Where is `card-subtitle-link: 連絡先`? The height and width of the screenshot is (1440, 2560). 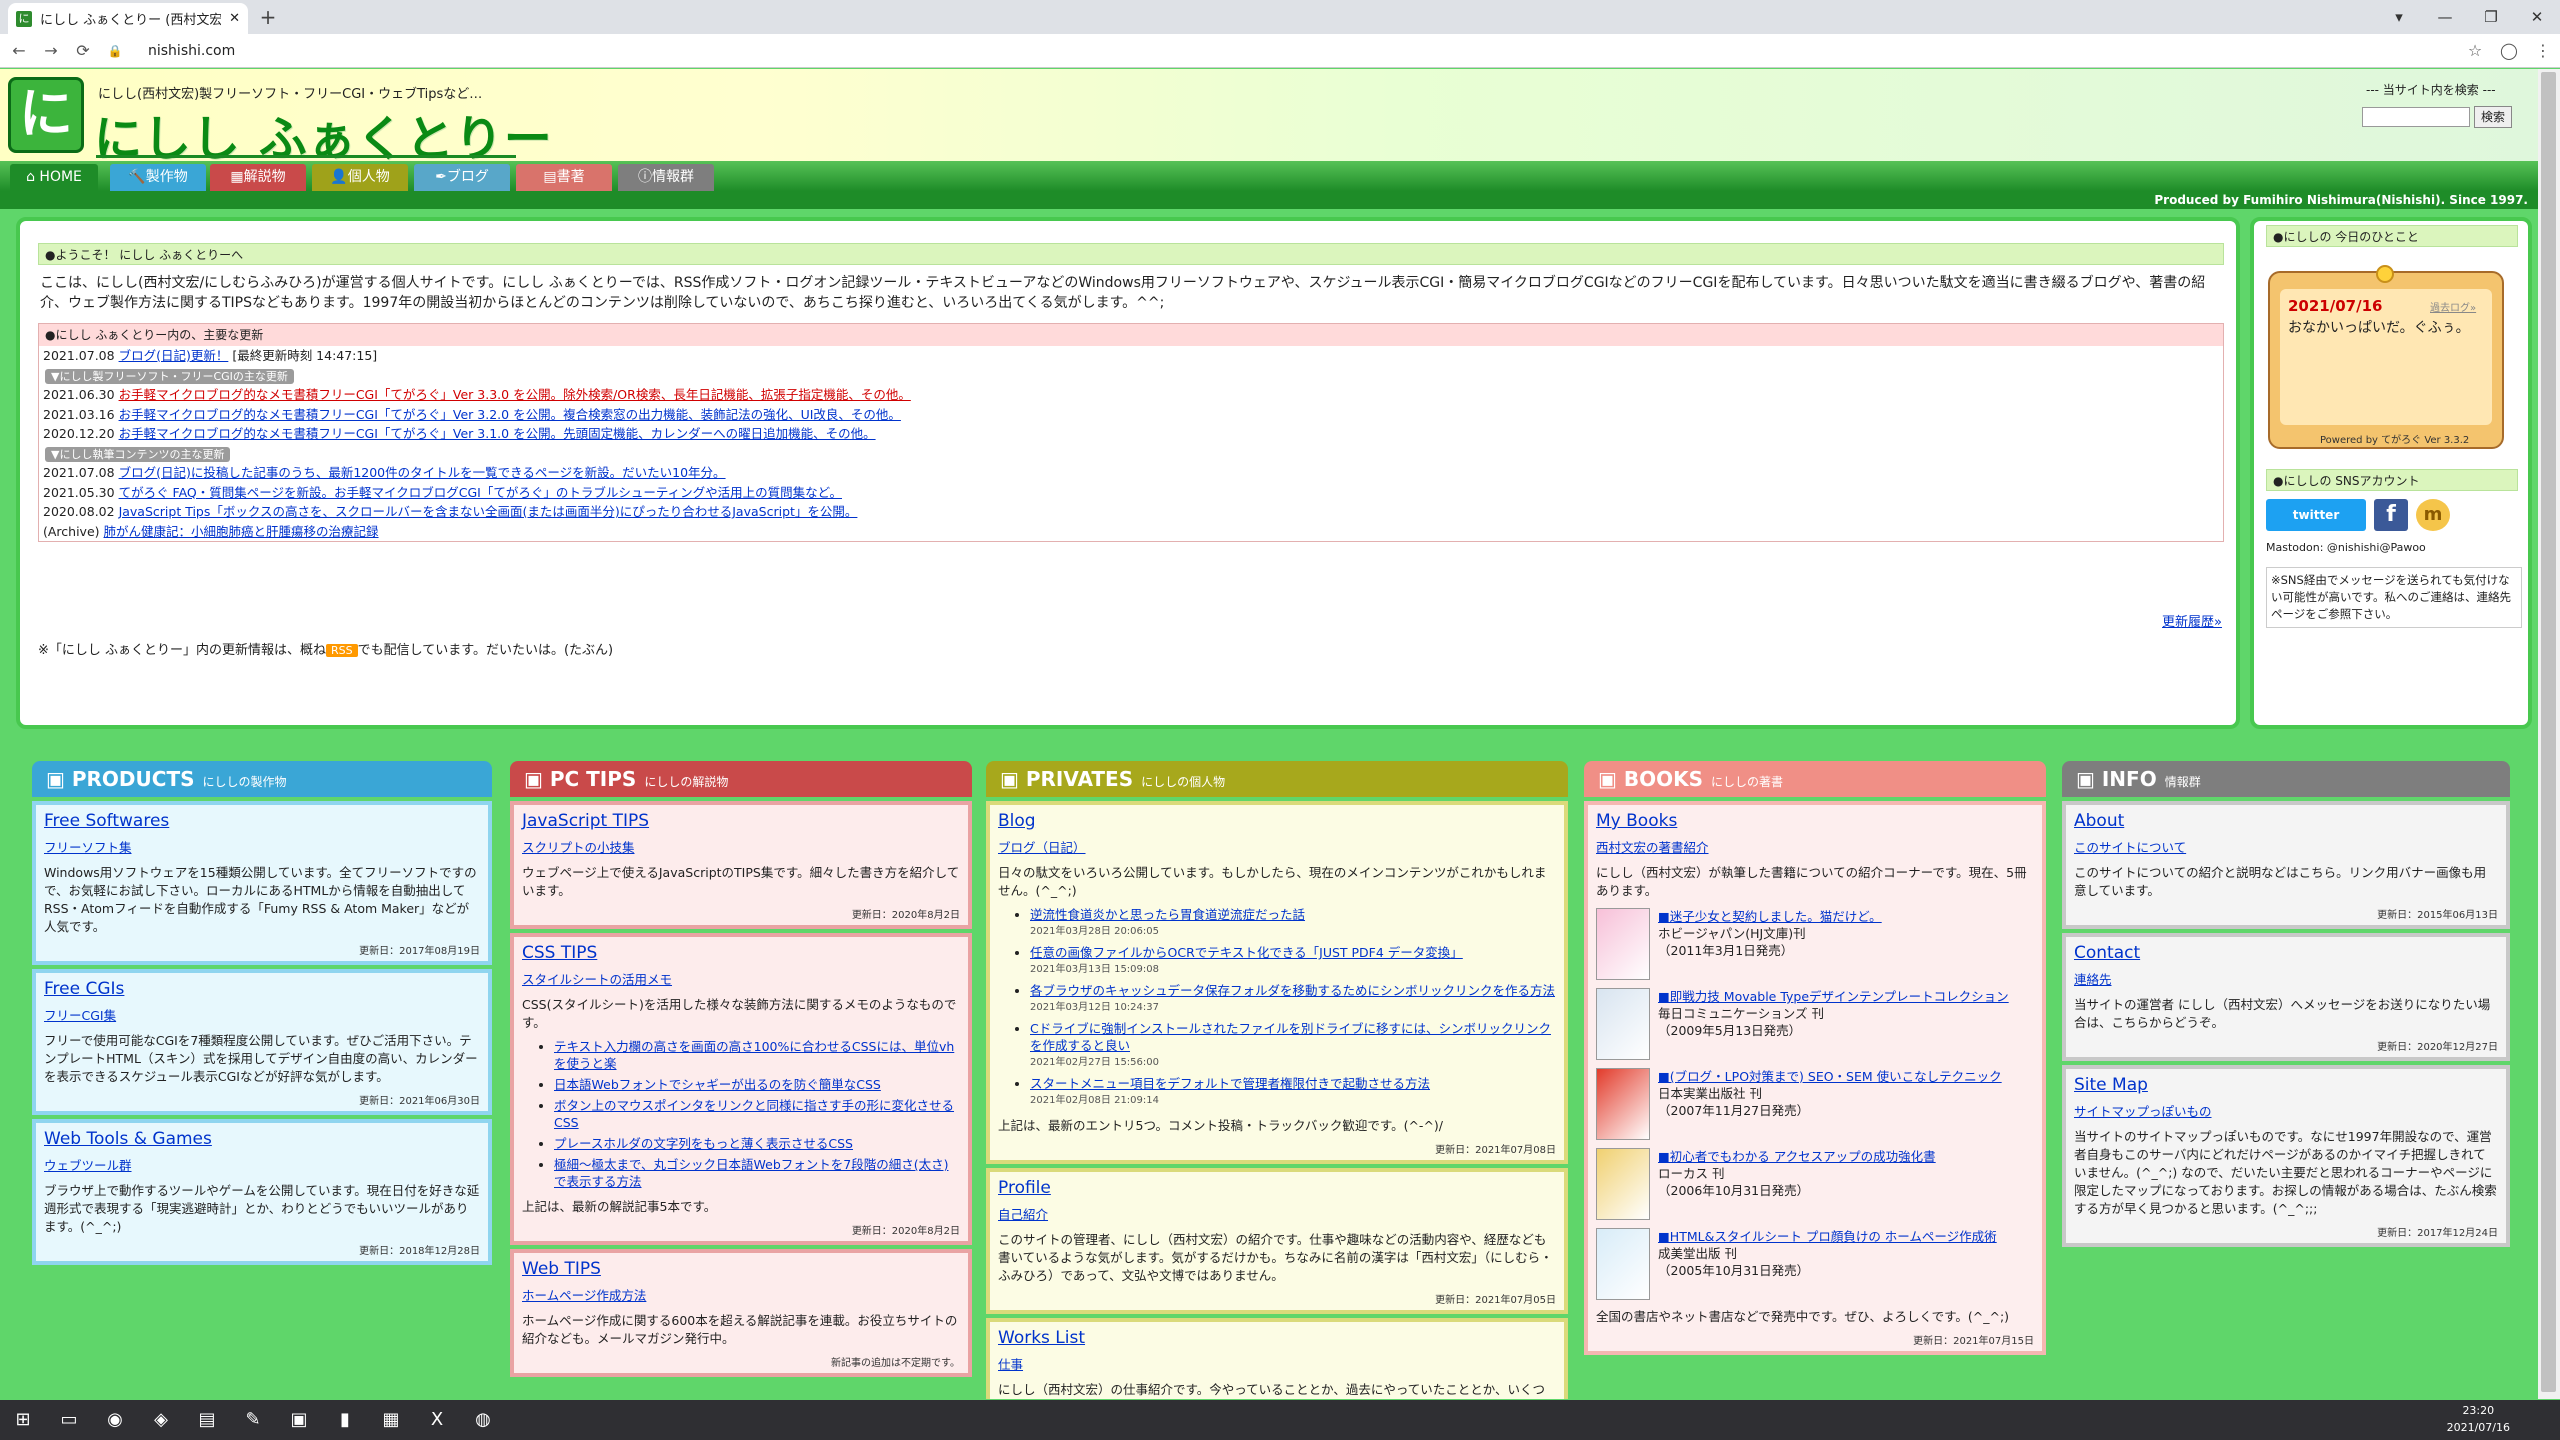
card-subtitle-link: 連絡先 is located at coordinates (2286, 978).